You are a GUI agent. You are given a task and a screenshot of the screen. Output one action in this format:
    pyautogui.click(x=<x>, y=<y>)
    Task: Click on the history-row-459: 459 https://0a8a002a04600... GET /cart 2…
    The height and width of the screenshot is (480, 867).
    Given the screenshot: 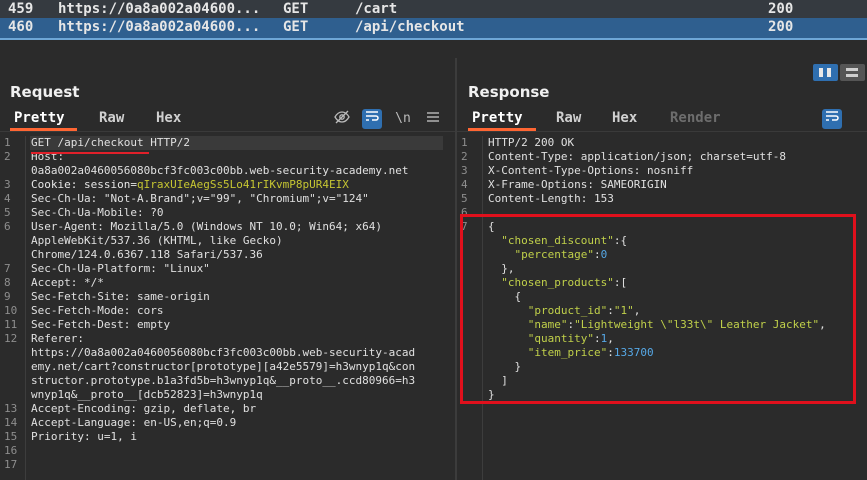 What is the action you would take?
    pyautogui.click(x=433, y=9)
    